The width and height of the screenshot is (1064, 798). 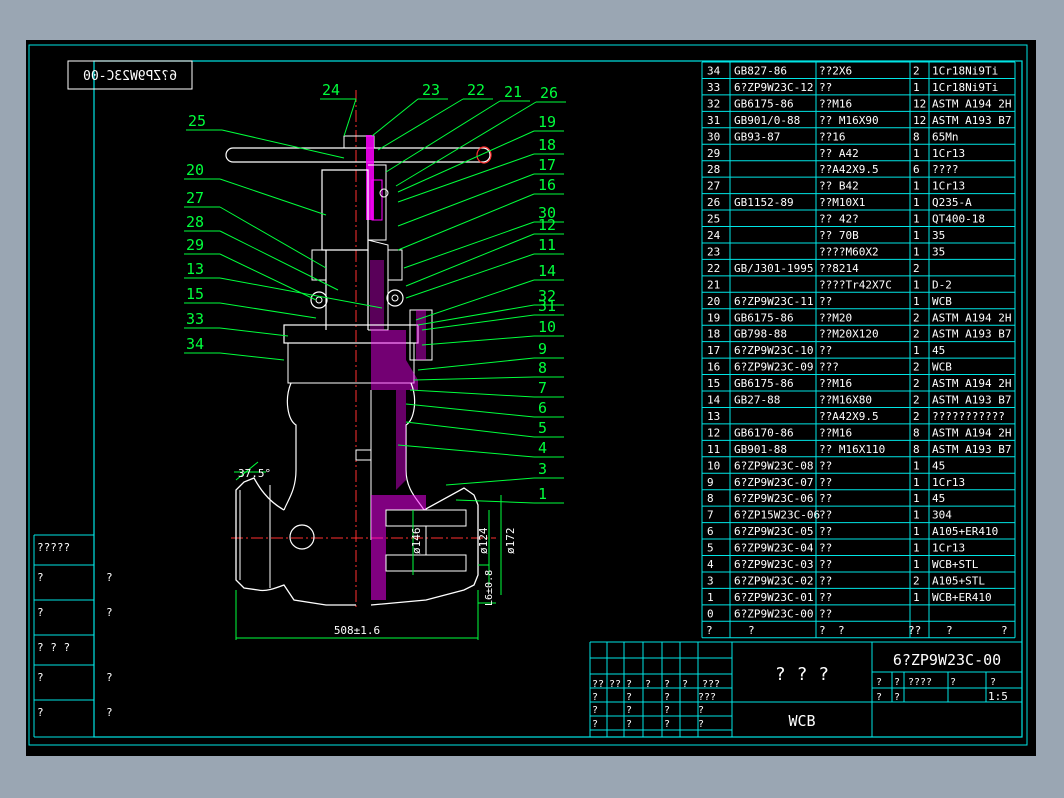 What do you see at coordinates (710, 515) in the screenshot?
I see `bom-cell: 7` at bounding box center [710, 515].